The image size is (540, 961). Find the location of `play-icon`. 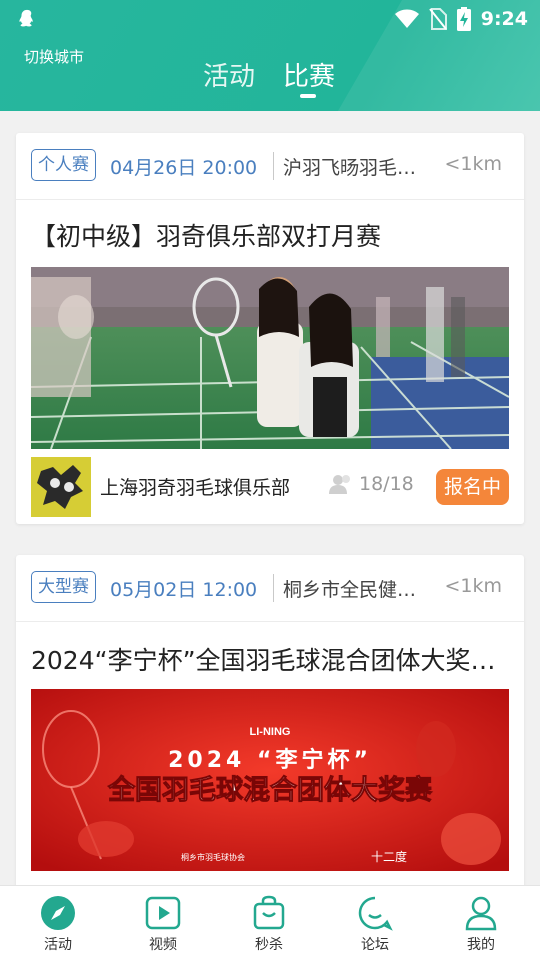

play-icon is located at coordinates (163, 913).